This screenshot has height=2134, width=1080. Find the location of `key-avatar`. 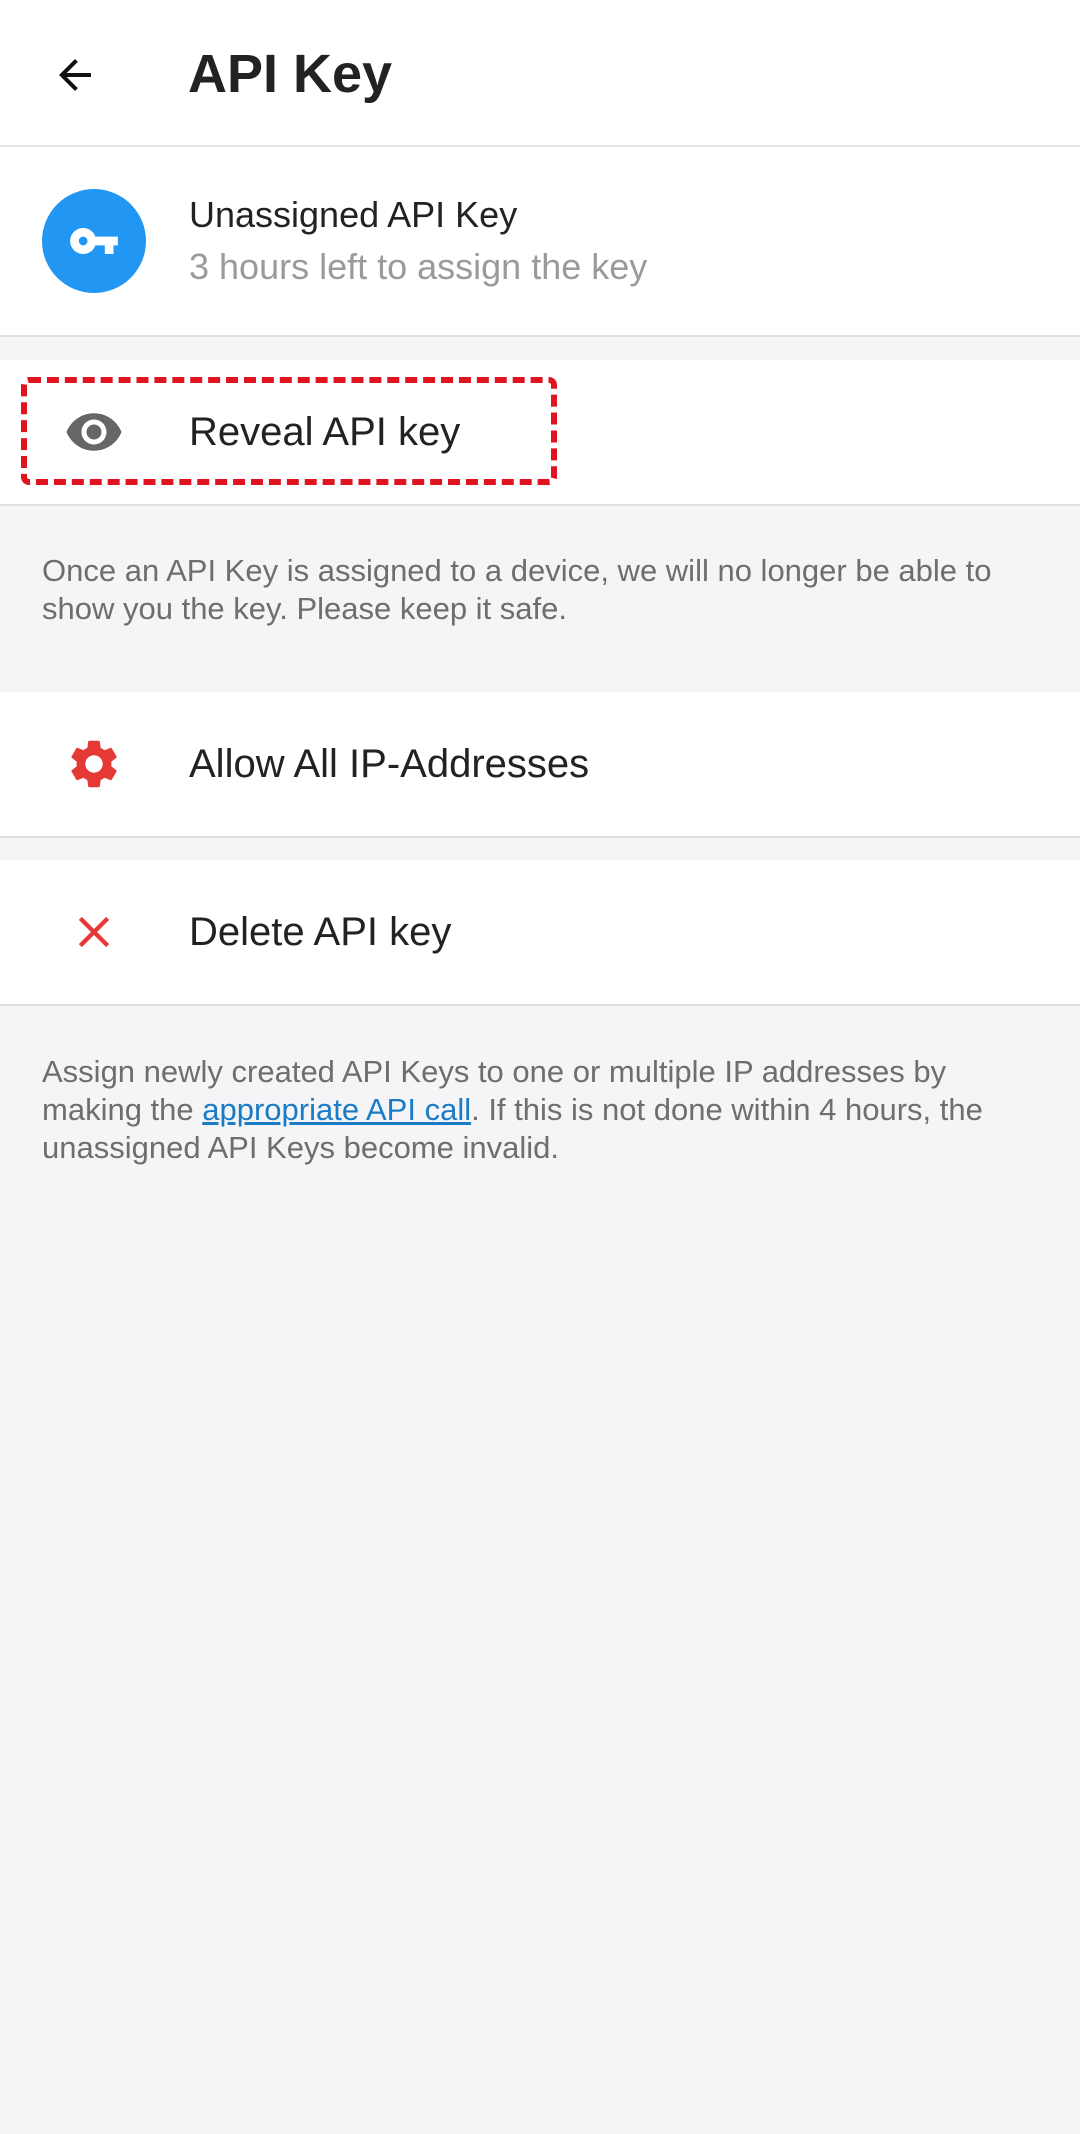

key-avatar is located at coordinates (94, 241).